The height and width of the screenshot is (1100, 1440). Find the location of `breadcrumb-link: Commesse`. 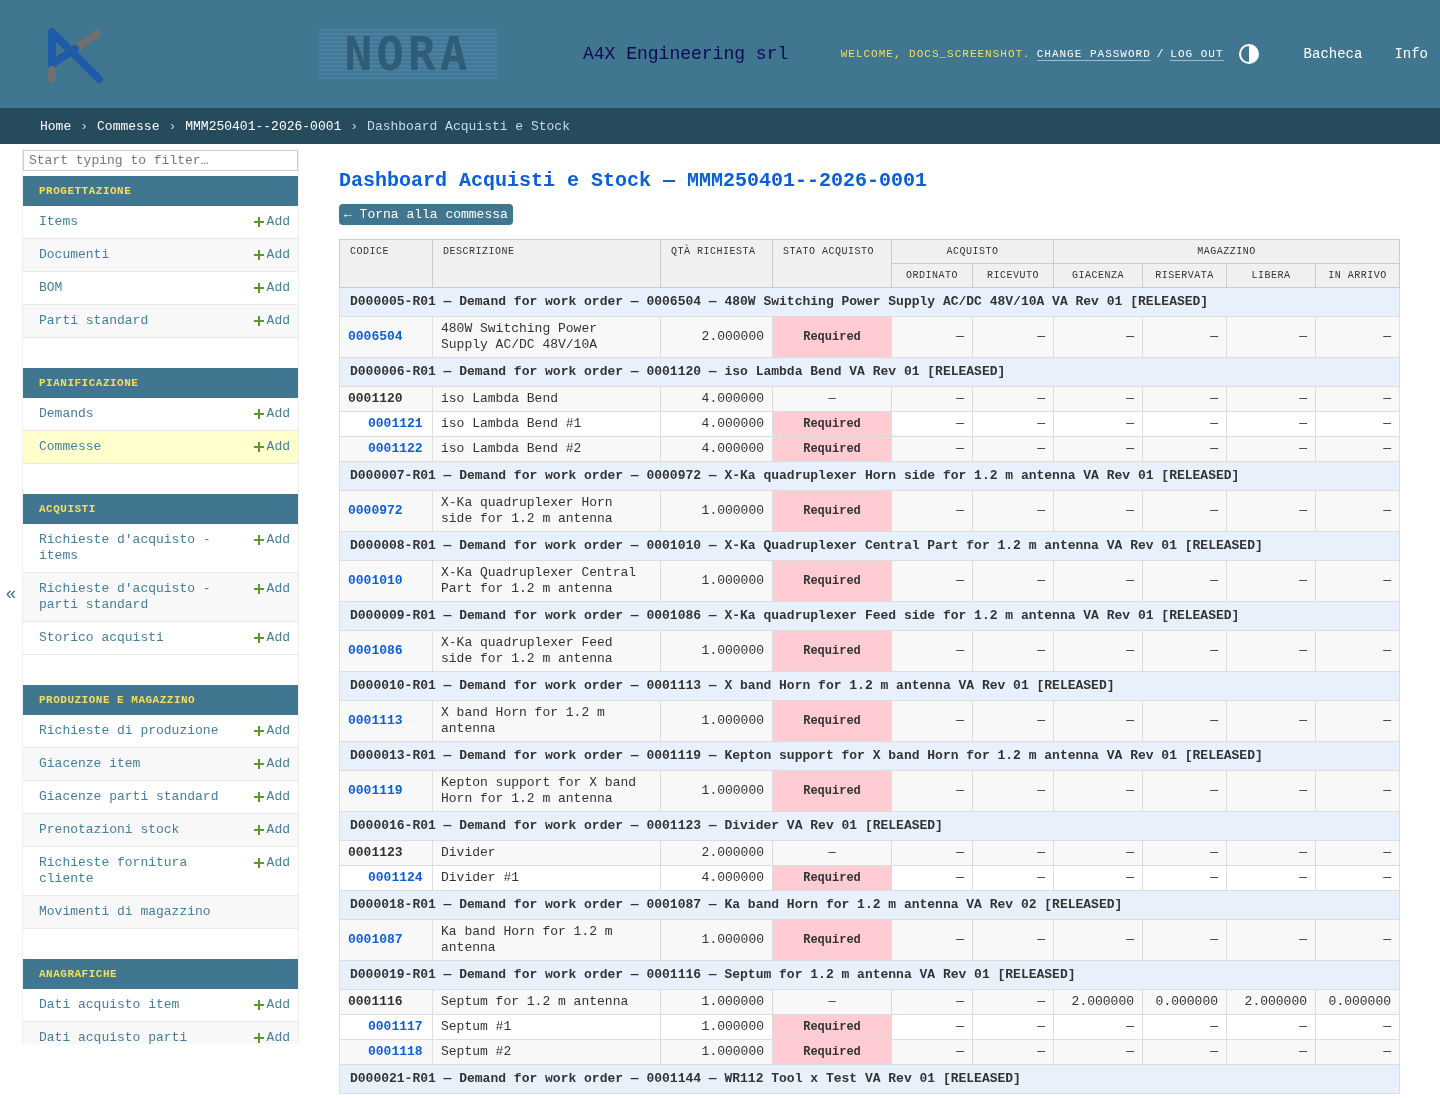

breadcrumb-link: Commesse is located at coordinates (128, 126).